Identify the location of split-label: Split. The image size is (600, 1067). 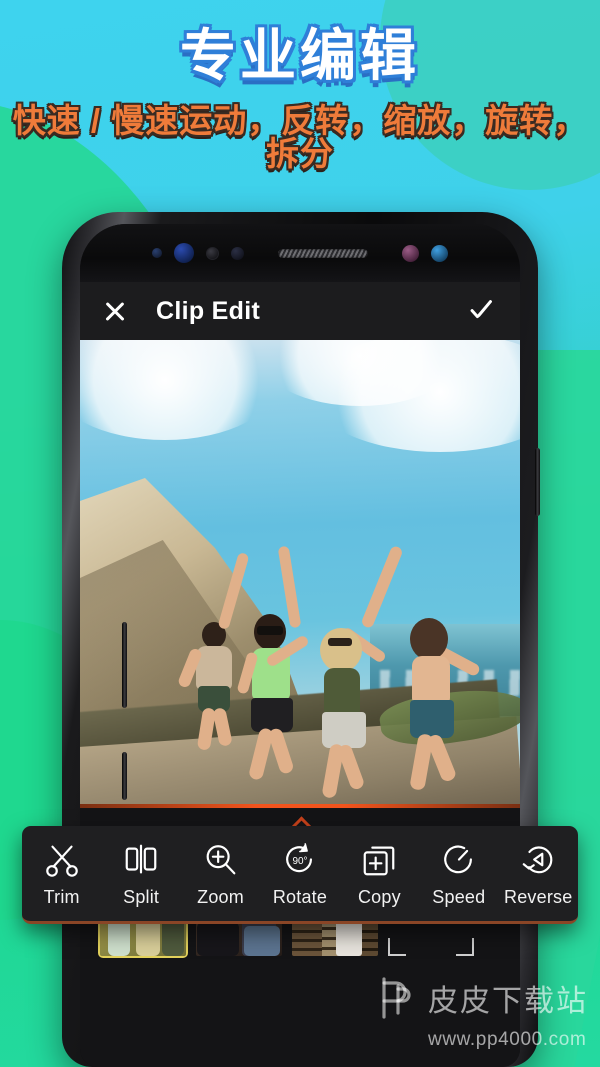
(141, 896).